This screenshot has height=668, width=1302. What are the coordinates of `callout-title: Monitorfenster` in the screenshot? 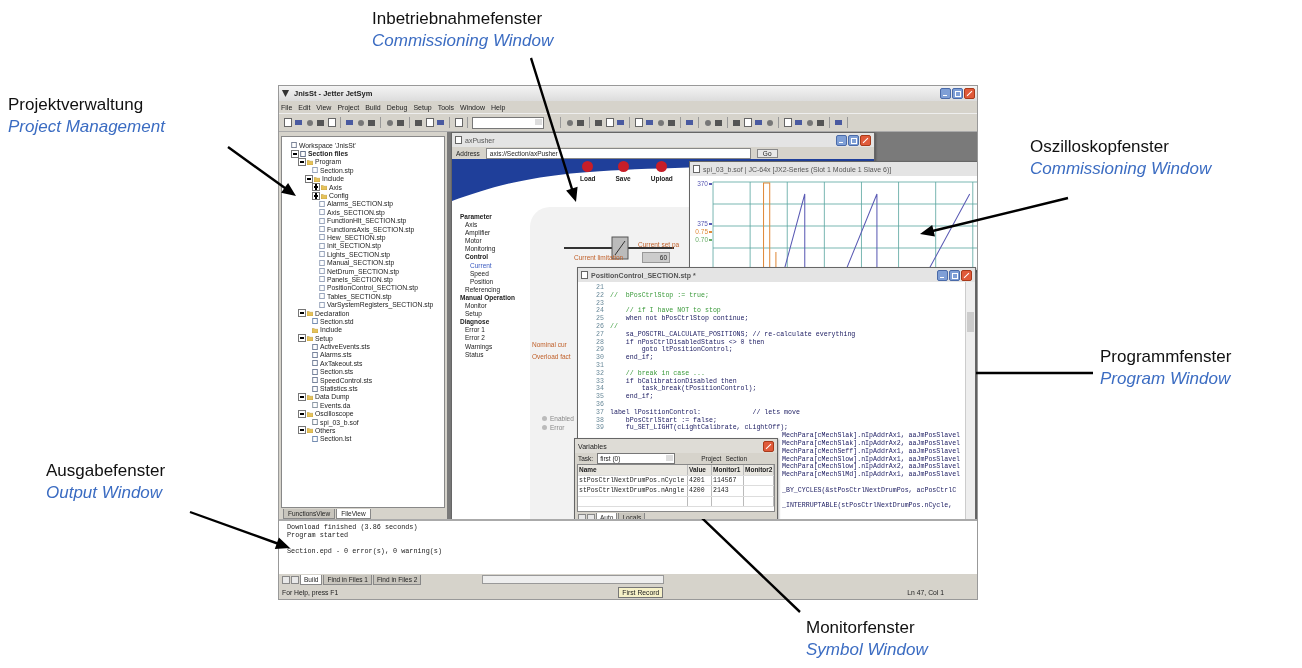 It's located at (861, 628).